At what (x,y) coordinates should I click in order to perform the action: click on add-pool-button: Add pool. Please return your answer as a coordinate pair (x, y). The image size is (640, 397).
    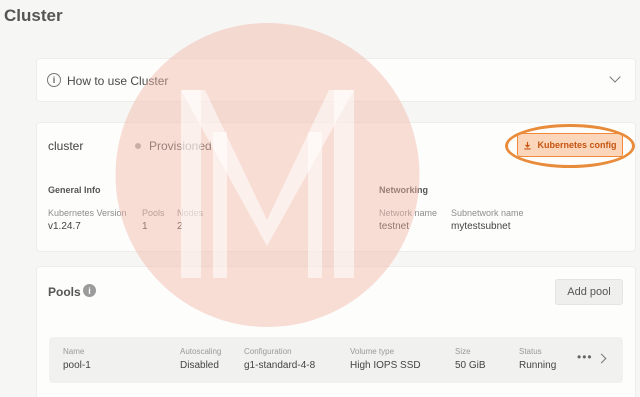
    Looking at the image, I should click on (589, 292).